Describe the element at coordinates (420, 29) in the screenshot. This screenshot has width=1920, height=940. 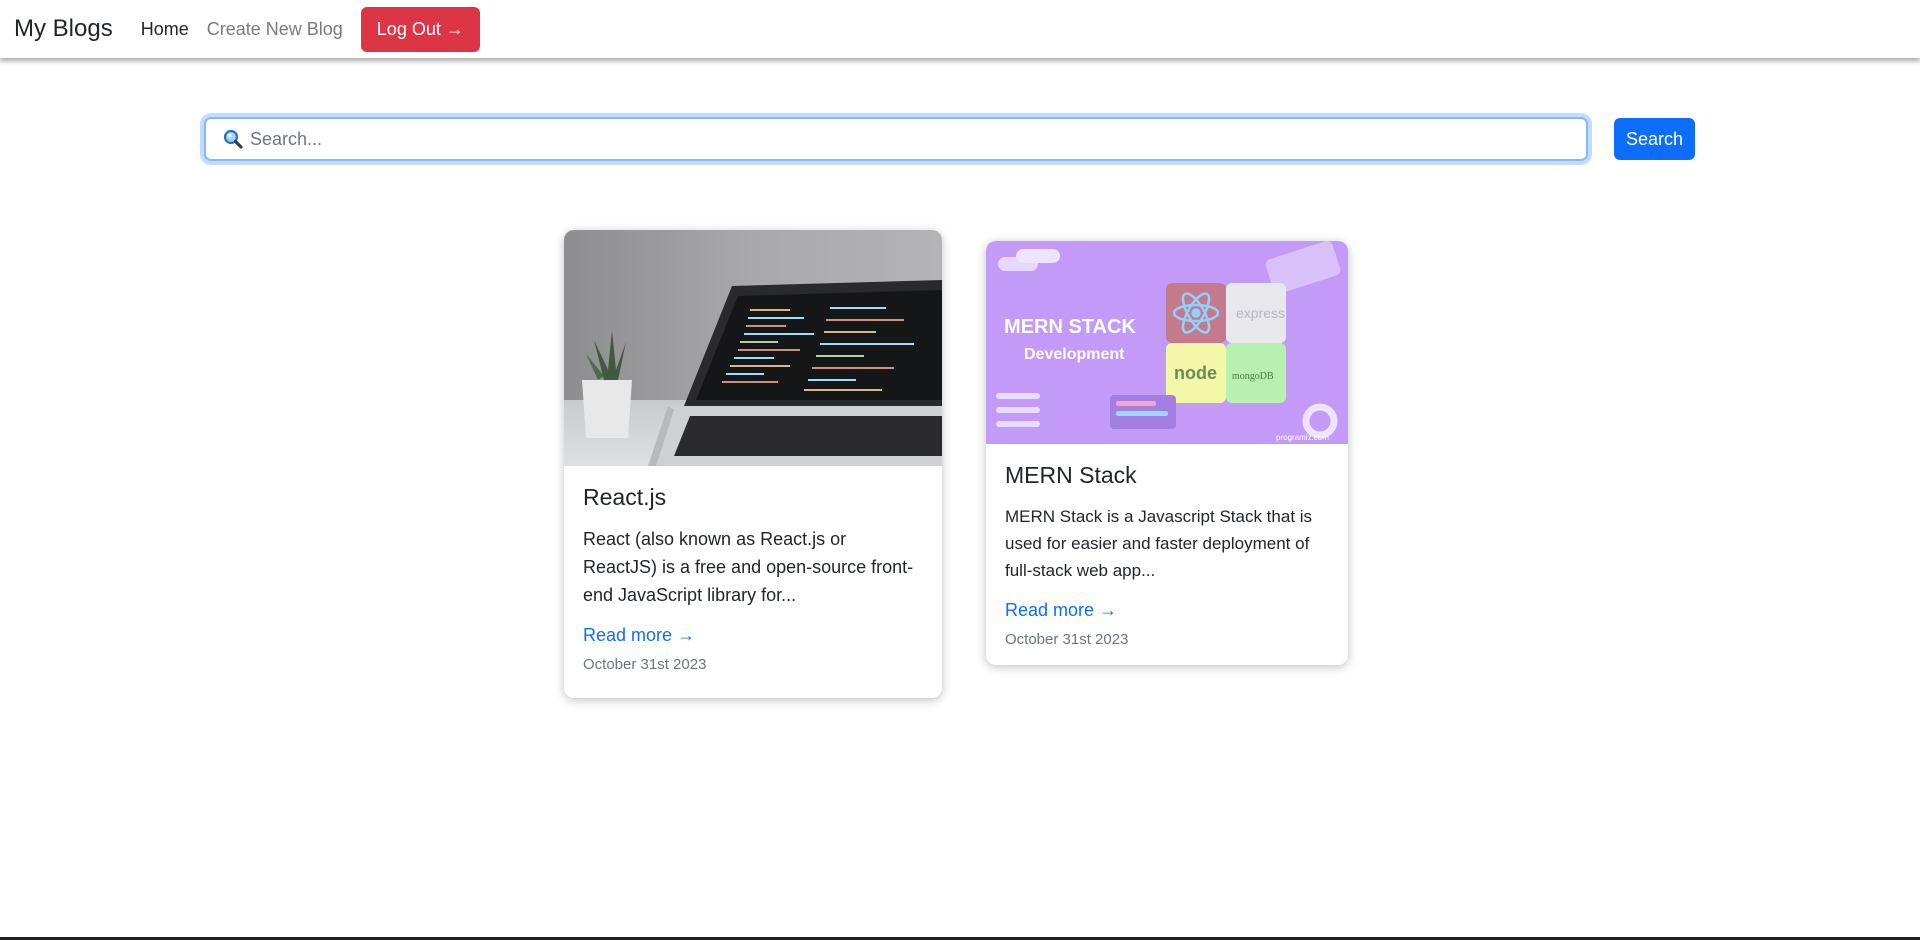
I see `logout-button: Log Out →` at that location.